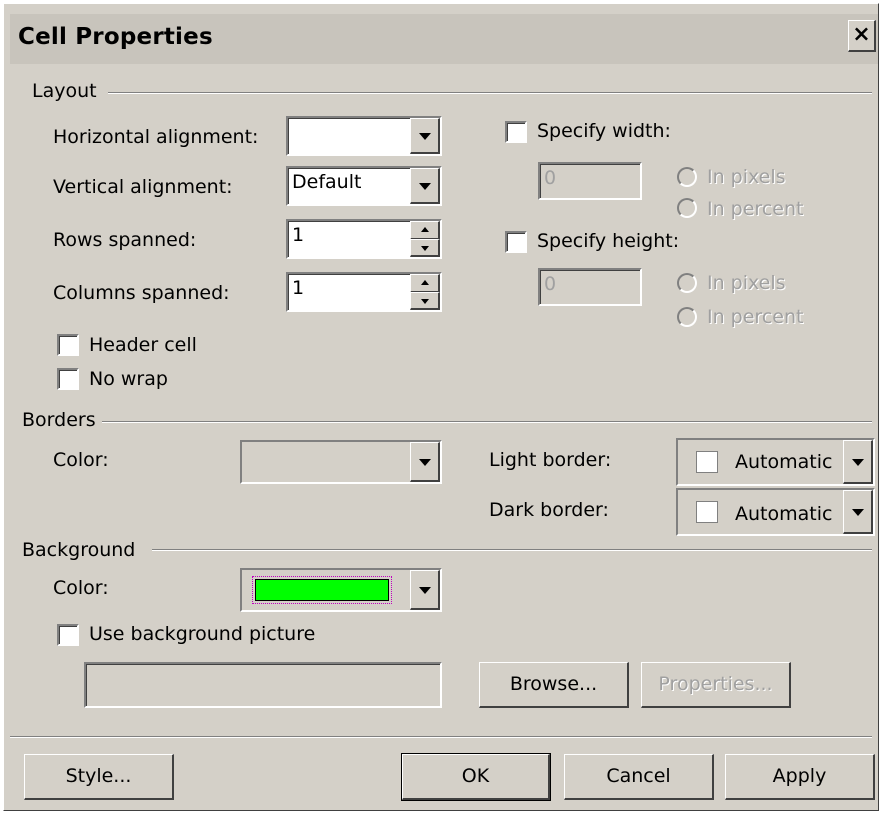 The height and width of the screenshot is (814, 882). Describe the element at coordinates (550, 178) in the screenshot. I see `width-value: 0` at that location.